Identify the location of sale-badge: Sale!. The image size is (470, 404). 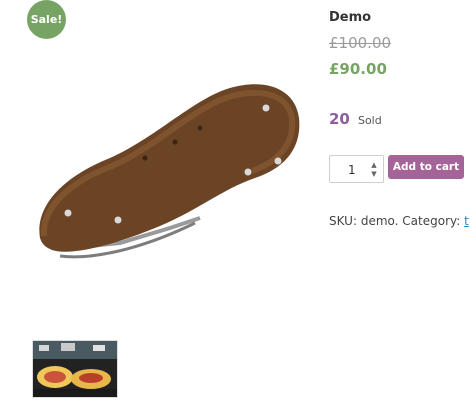
(46, 19).